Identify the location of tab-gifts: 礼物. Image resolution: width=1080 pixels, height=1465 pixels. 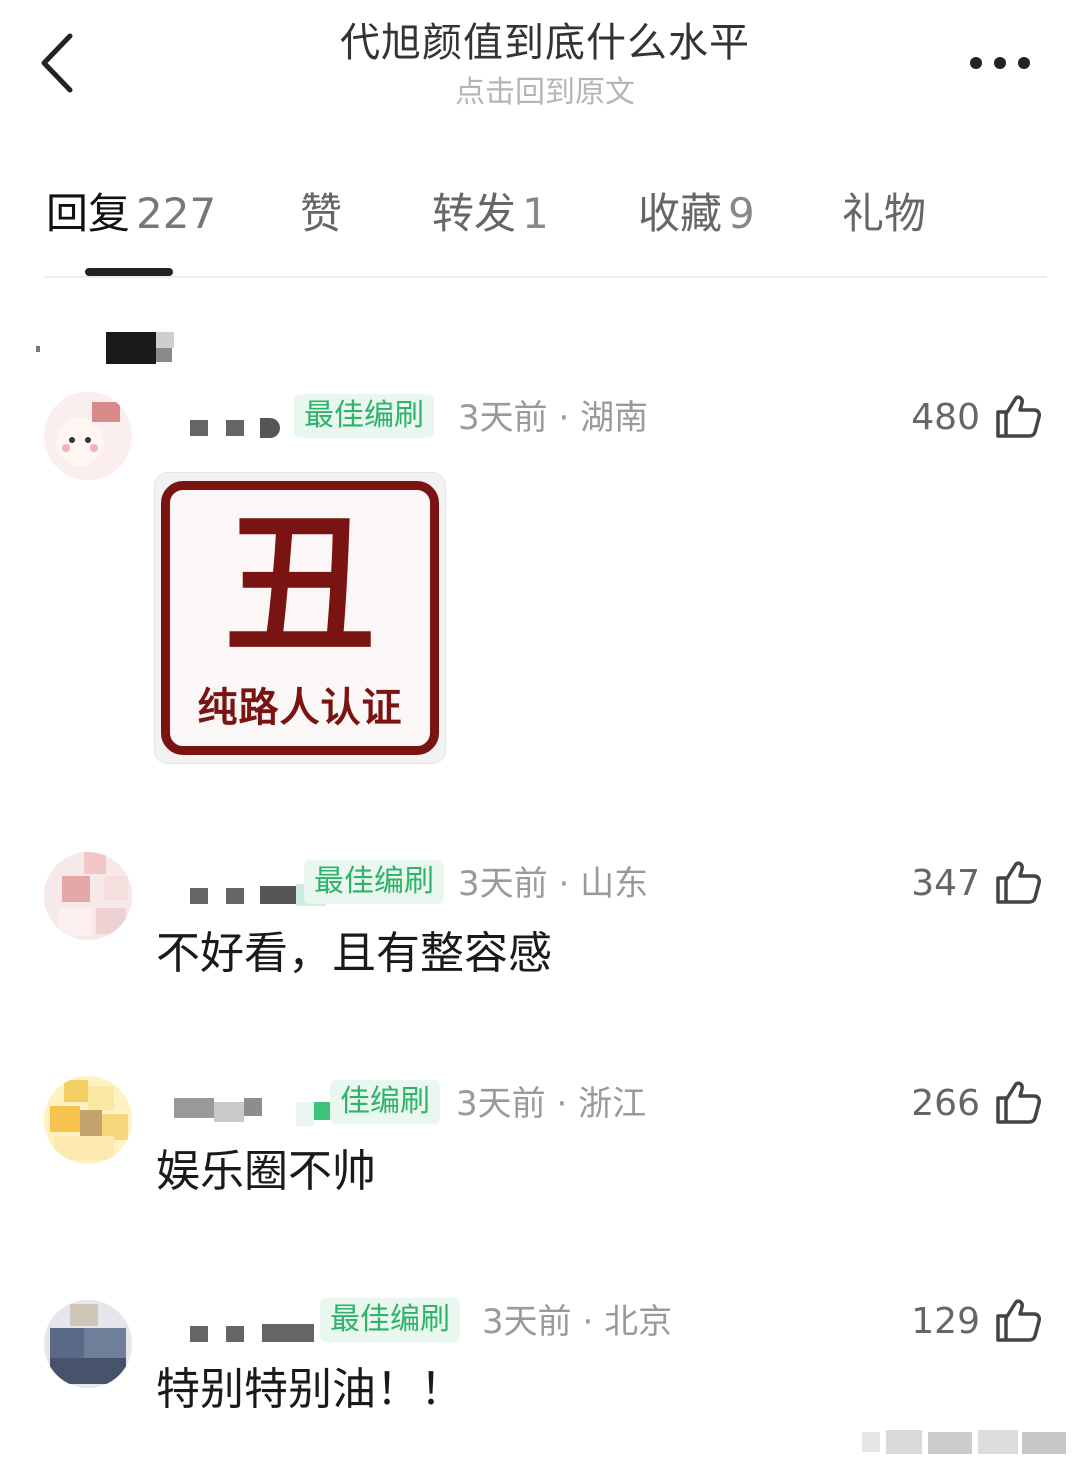
(884, 214).